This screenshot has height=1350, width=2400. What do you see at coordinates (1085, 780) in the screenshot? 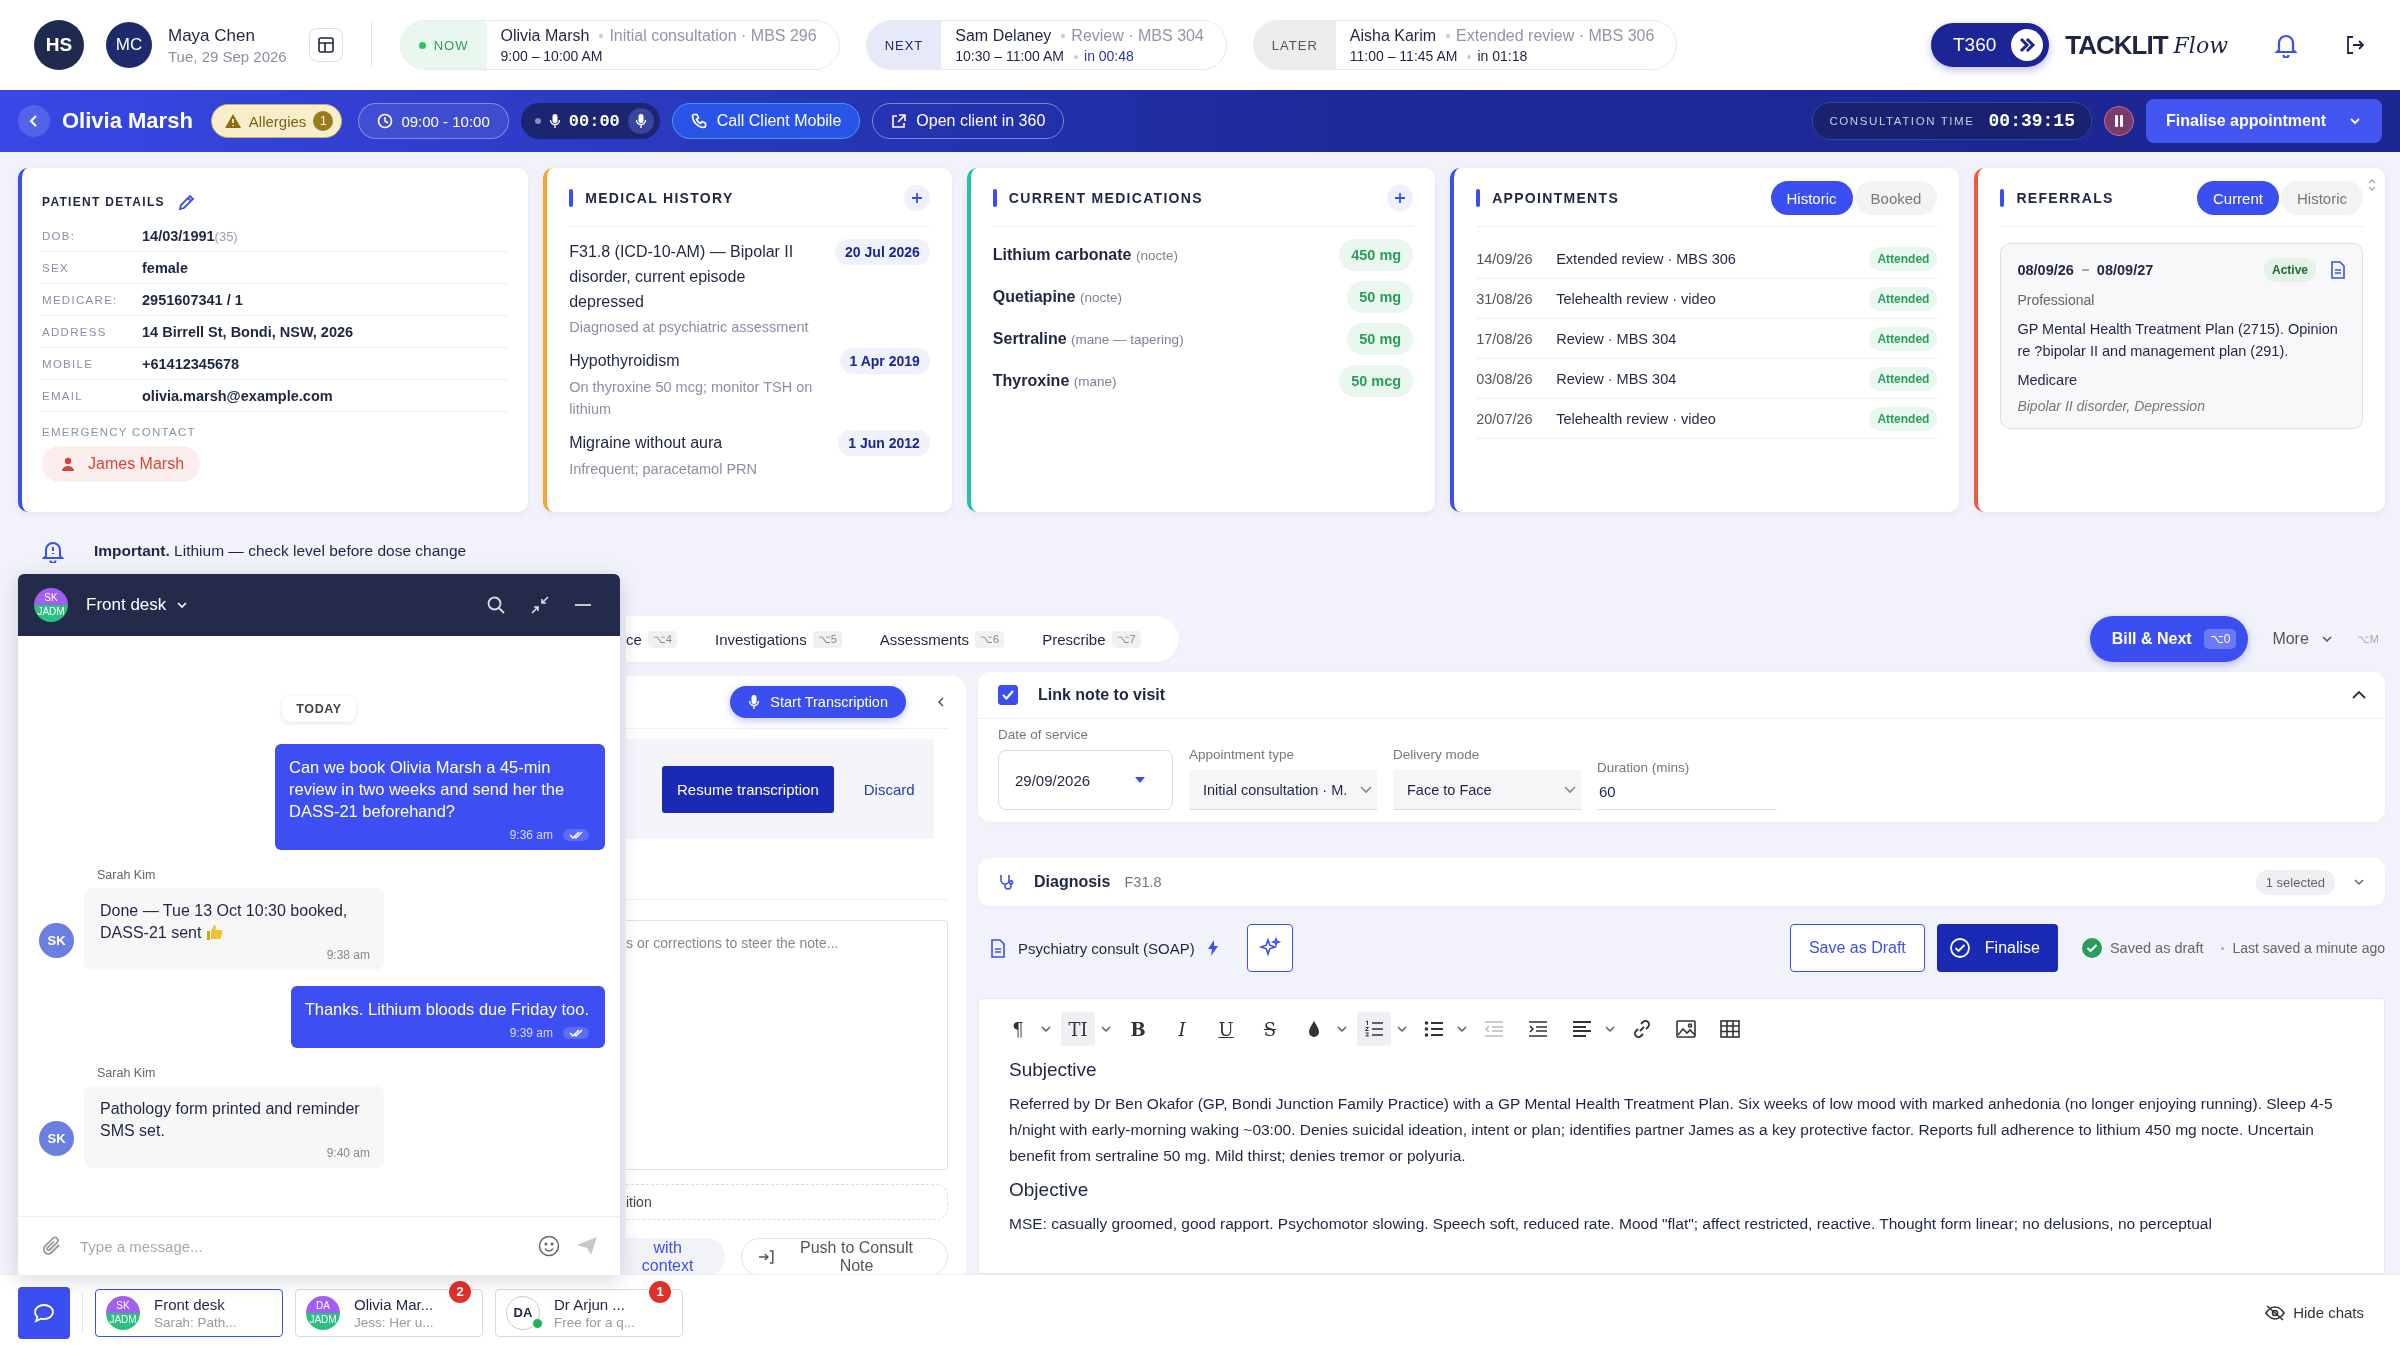
I see `date-of-service-field: 29/09/2026` at bounding box center [1085, 780].